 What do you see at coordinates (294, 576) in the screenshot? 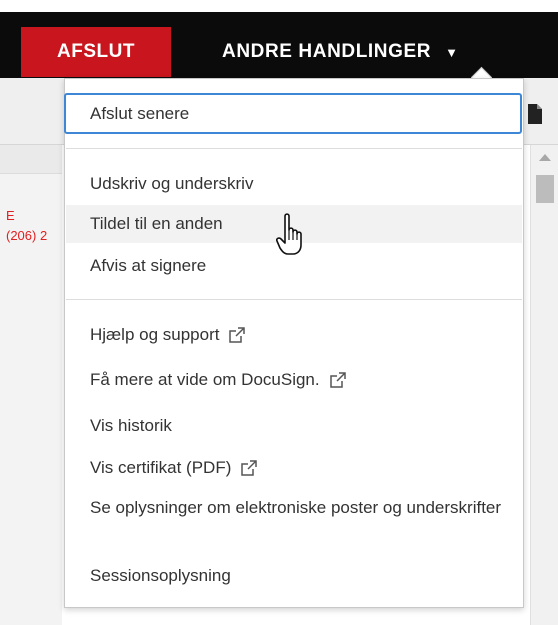
I see `menu-item-session-info: Sessionsoplysning` at bounding box center [294, 576].